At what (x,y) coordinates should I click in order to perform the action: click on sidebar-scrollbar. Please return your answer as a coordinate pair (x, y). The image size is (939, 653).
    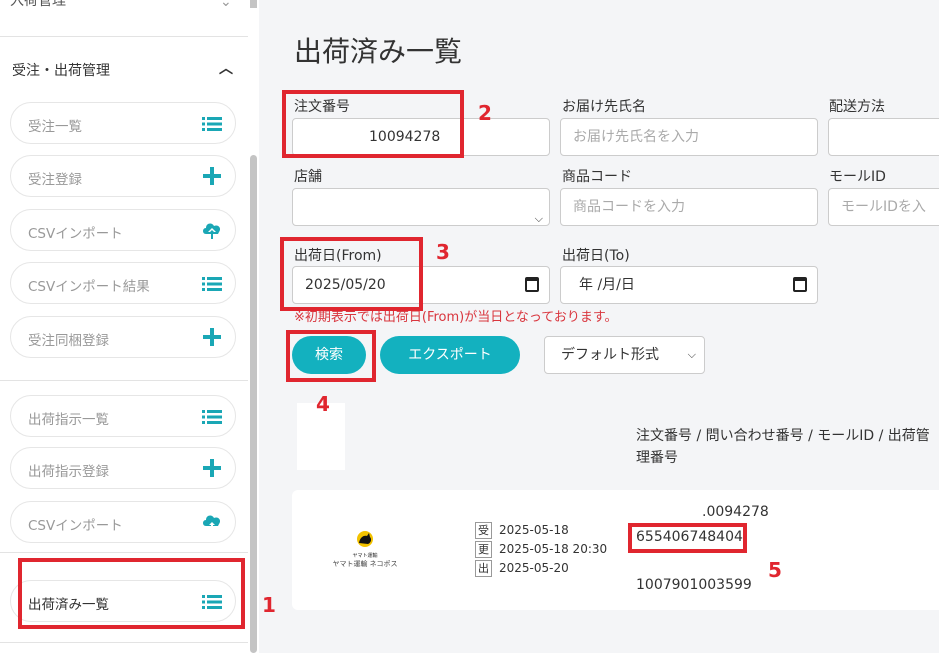
    Looking at the image, I should click on (253, 404).